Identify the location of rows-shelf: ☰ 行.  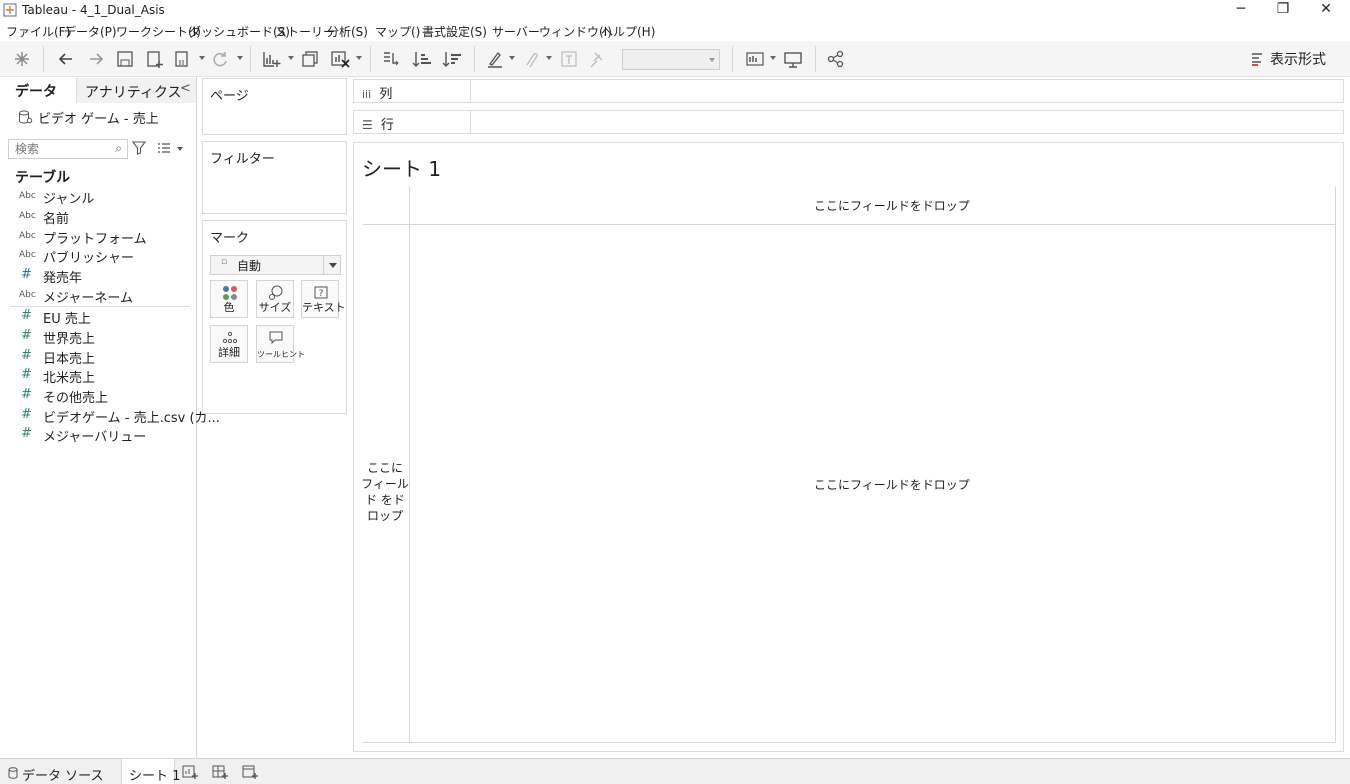
(848, 122).